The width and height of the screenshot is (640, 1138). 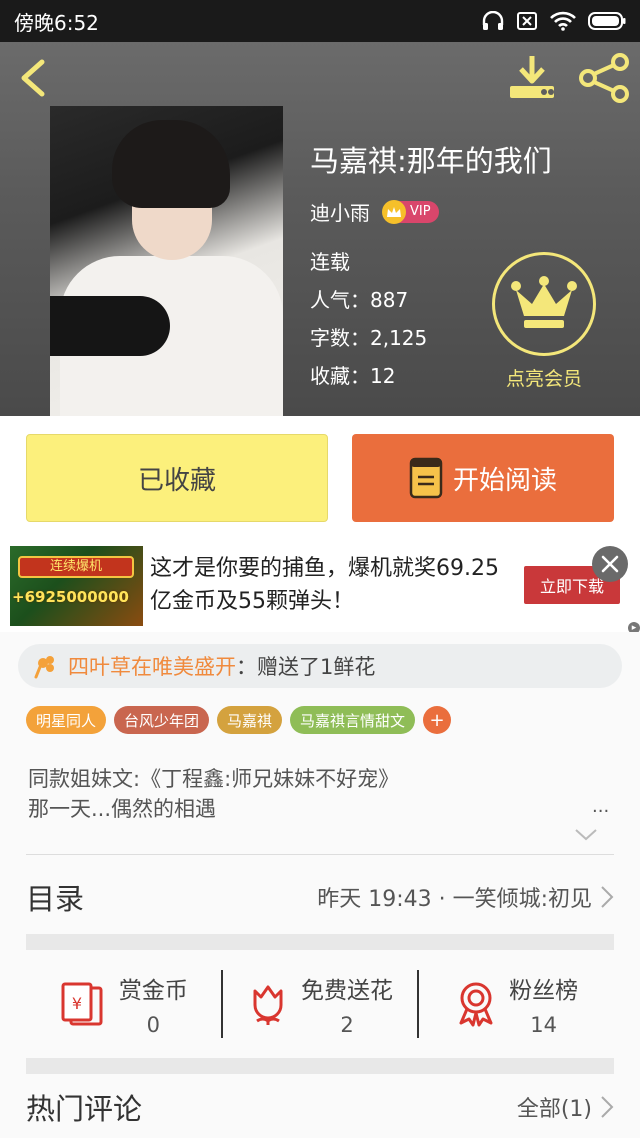 What do you see at coordinates (476, 1004) in the screenshot?
I see `medal-icon` at bounding box center [476, 1004].